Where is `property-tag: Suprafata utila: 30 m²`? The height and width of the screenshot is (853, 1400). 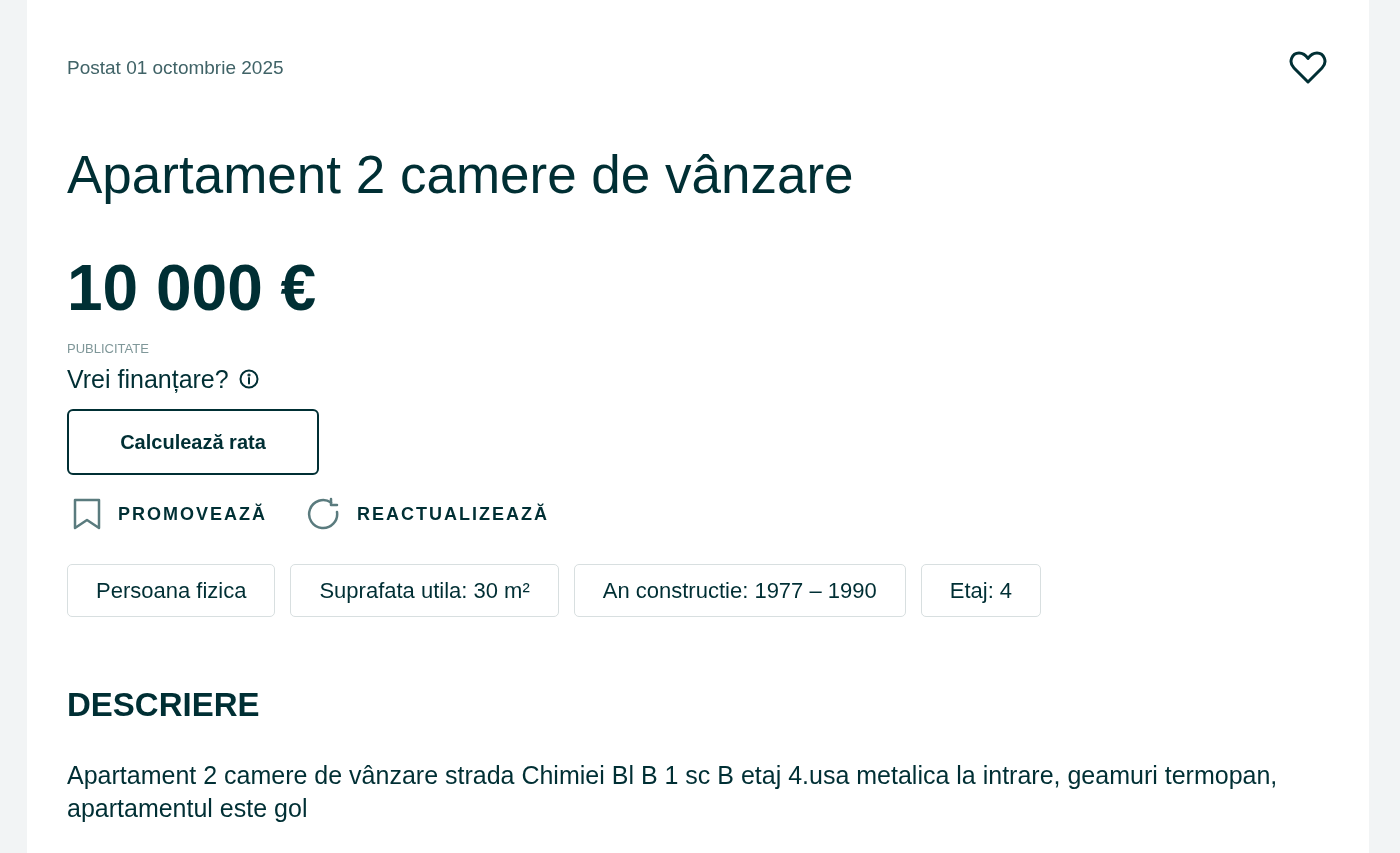
property-tag: Suprafata utila: 30 m² is located at coordinates (424, 590).